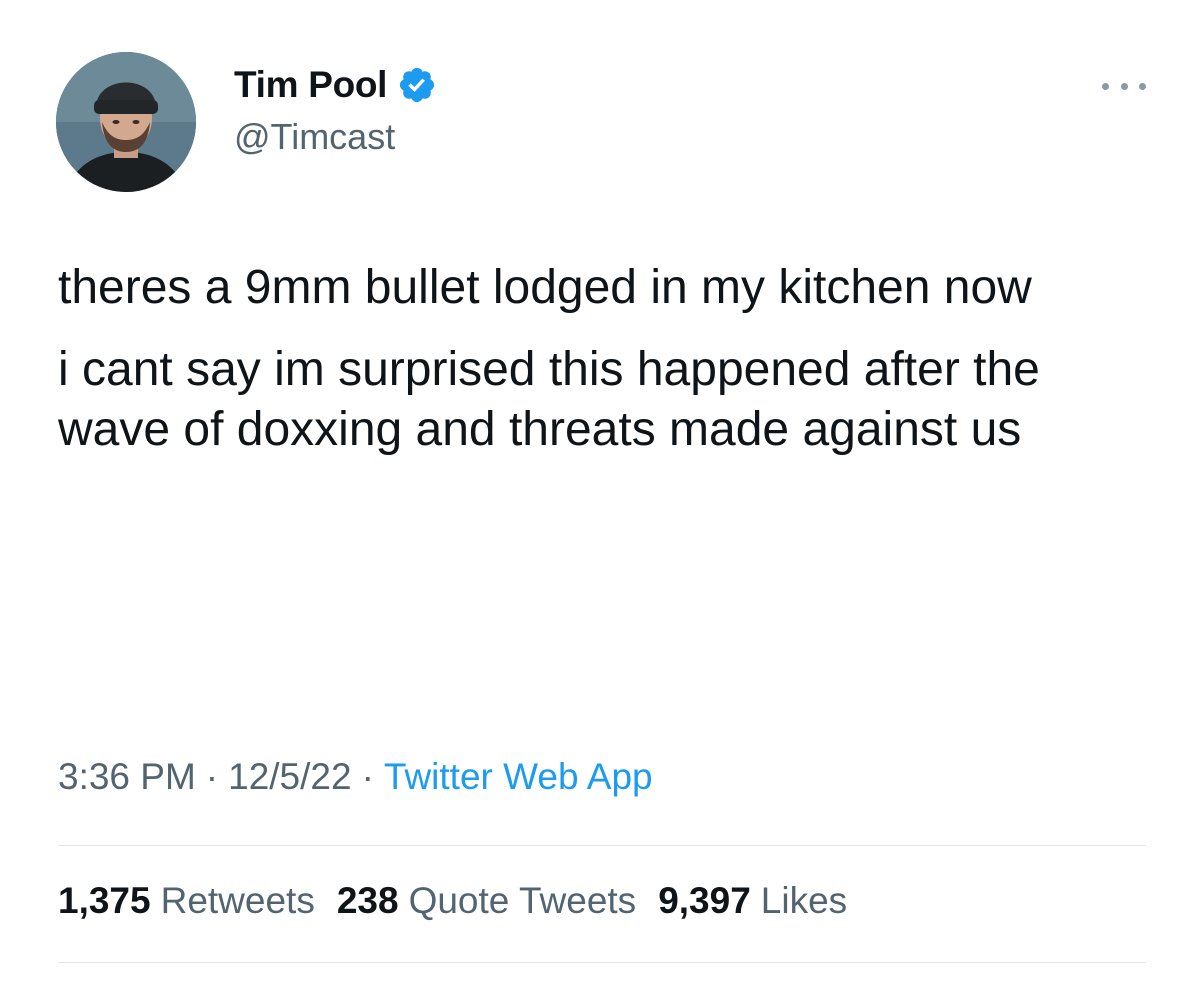 The image size is (1200, 990). I want to click on quote-tweets-stat: 238 Quote Tweets, so click(486, 901).